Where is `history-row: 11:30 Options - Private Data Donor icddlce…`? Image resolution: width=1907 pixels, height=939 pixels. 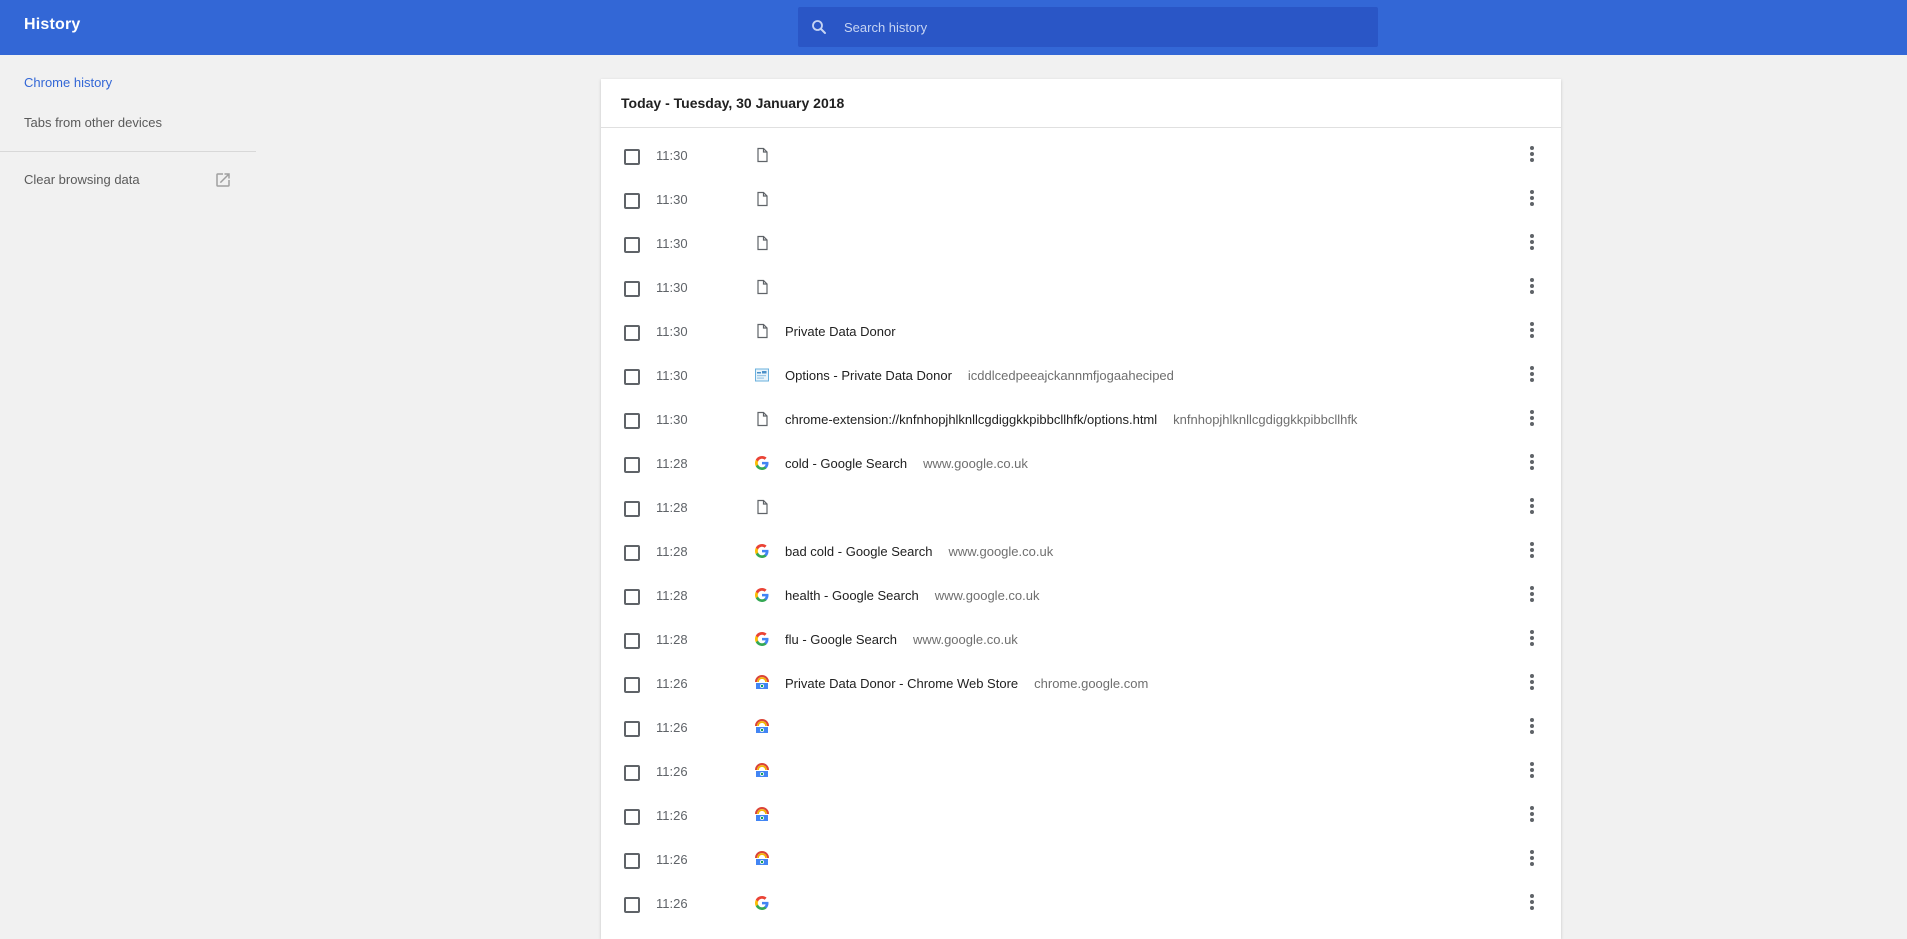 history-row: 11:30 Options - Private Data Donor icddlce… is located at coordinates (1081, 377).